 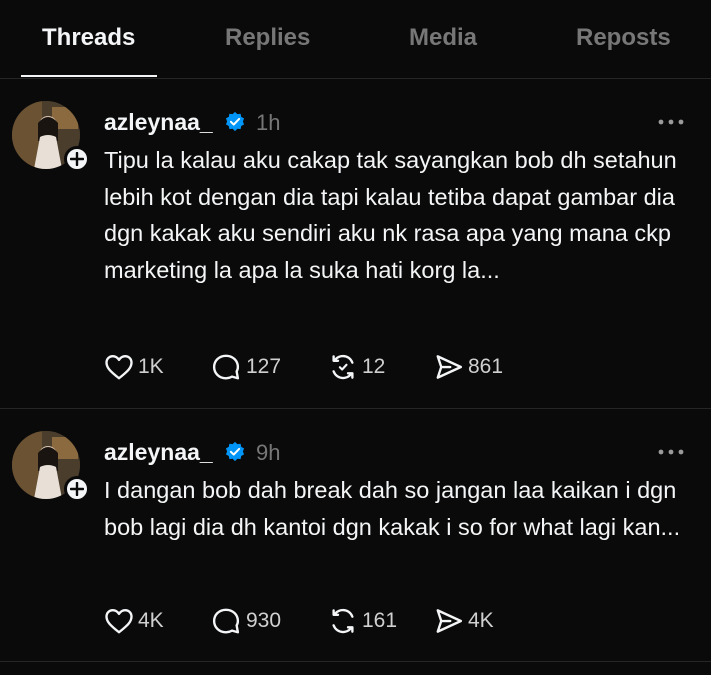 I want to click on reply-button: 930, so click(x=245, y=621).